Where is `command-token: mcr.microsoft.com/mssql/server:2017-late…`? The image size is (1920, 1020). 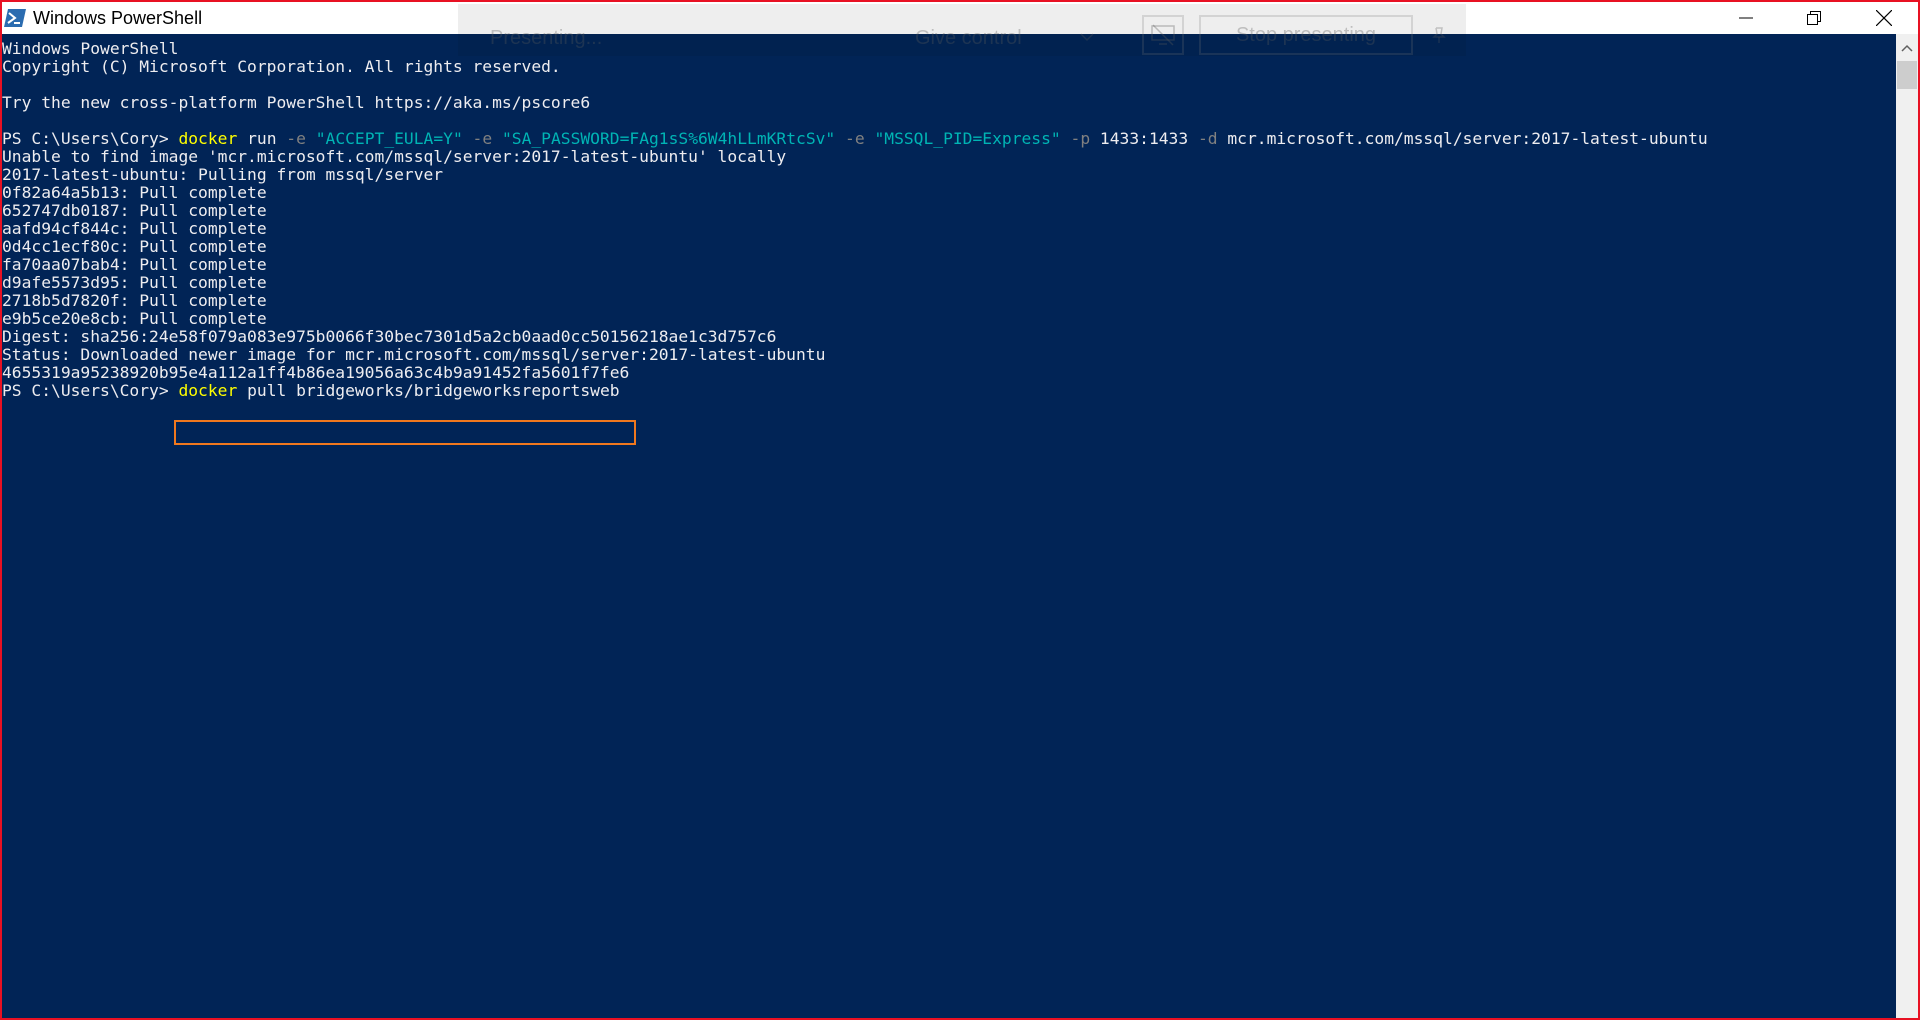
command-token: mcr.microsoft.com/mssql/server:2017-late… is located at coordinates (1462, 138).